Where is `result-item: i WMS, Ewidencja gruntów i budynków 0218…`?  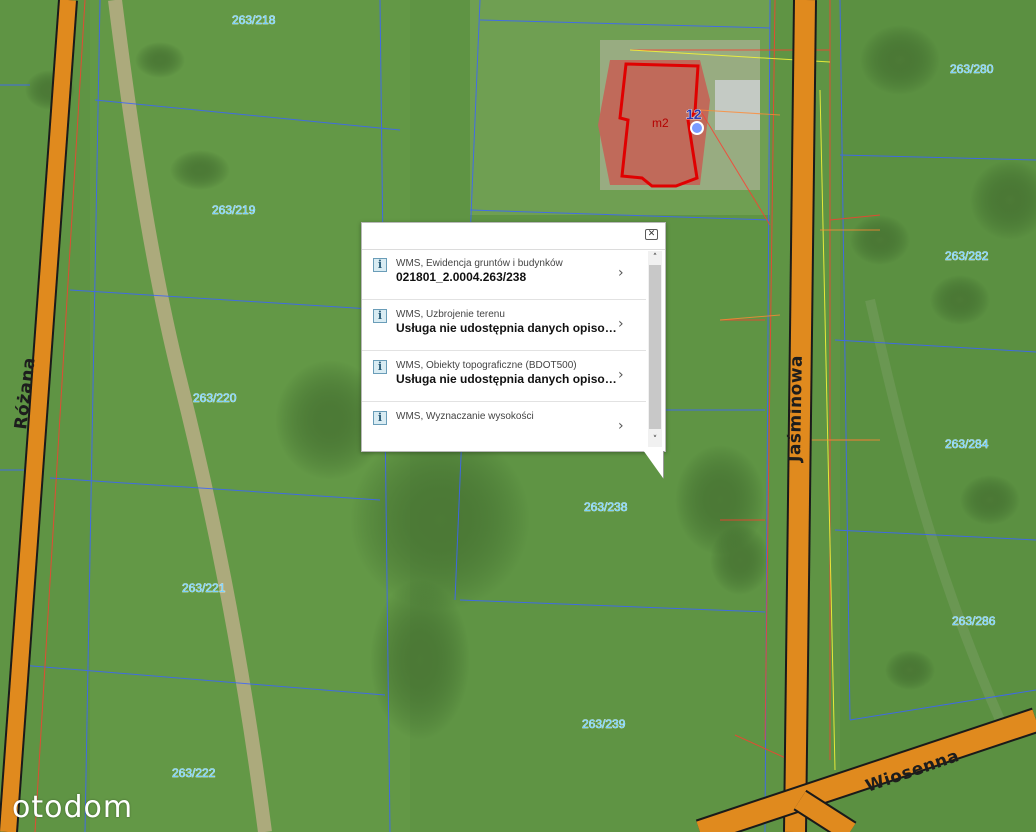
result-item: i WMS, Ewidencja gruntów i budynków 0218… is located at coordinates (504, 274).